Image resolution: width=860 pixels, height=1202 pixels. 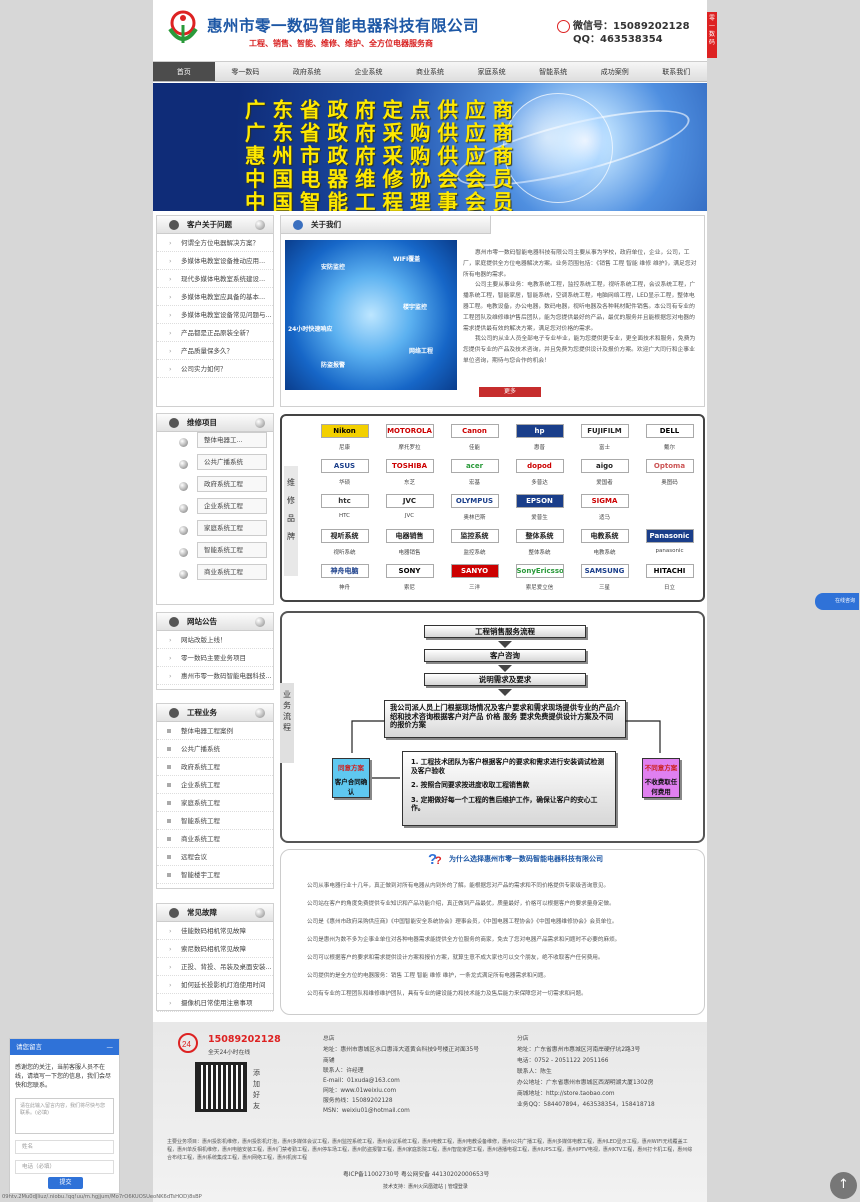 I want to click on brand-item: 电器销售 电器销售, so click(x=409, y=544).